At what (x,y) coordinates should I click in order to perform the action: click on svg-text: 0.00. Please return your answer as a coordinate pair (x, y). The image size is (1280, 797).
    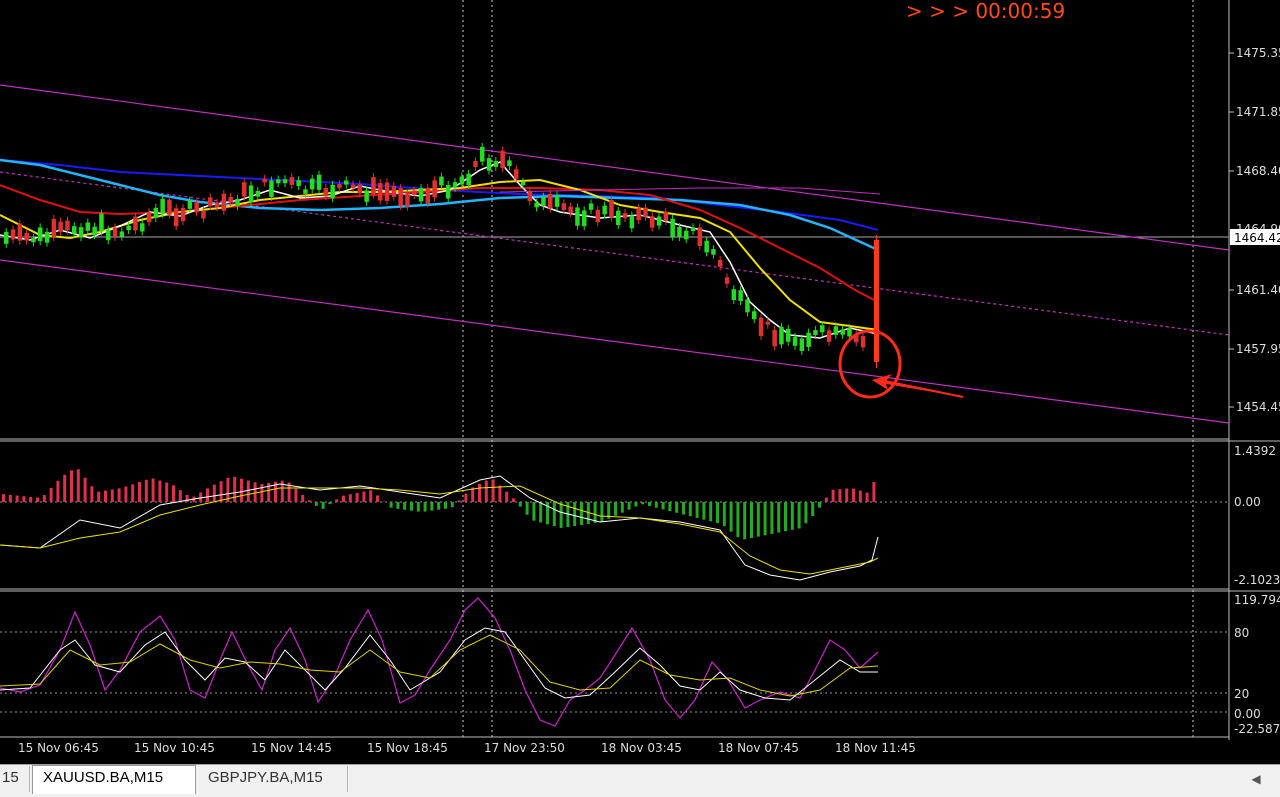
    Looking at the image, I should click on (1247, 502).